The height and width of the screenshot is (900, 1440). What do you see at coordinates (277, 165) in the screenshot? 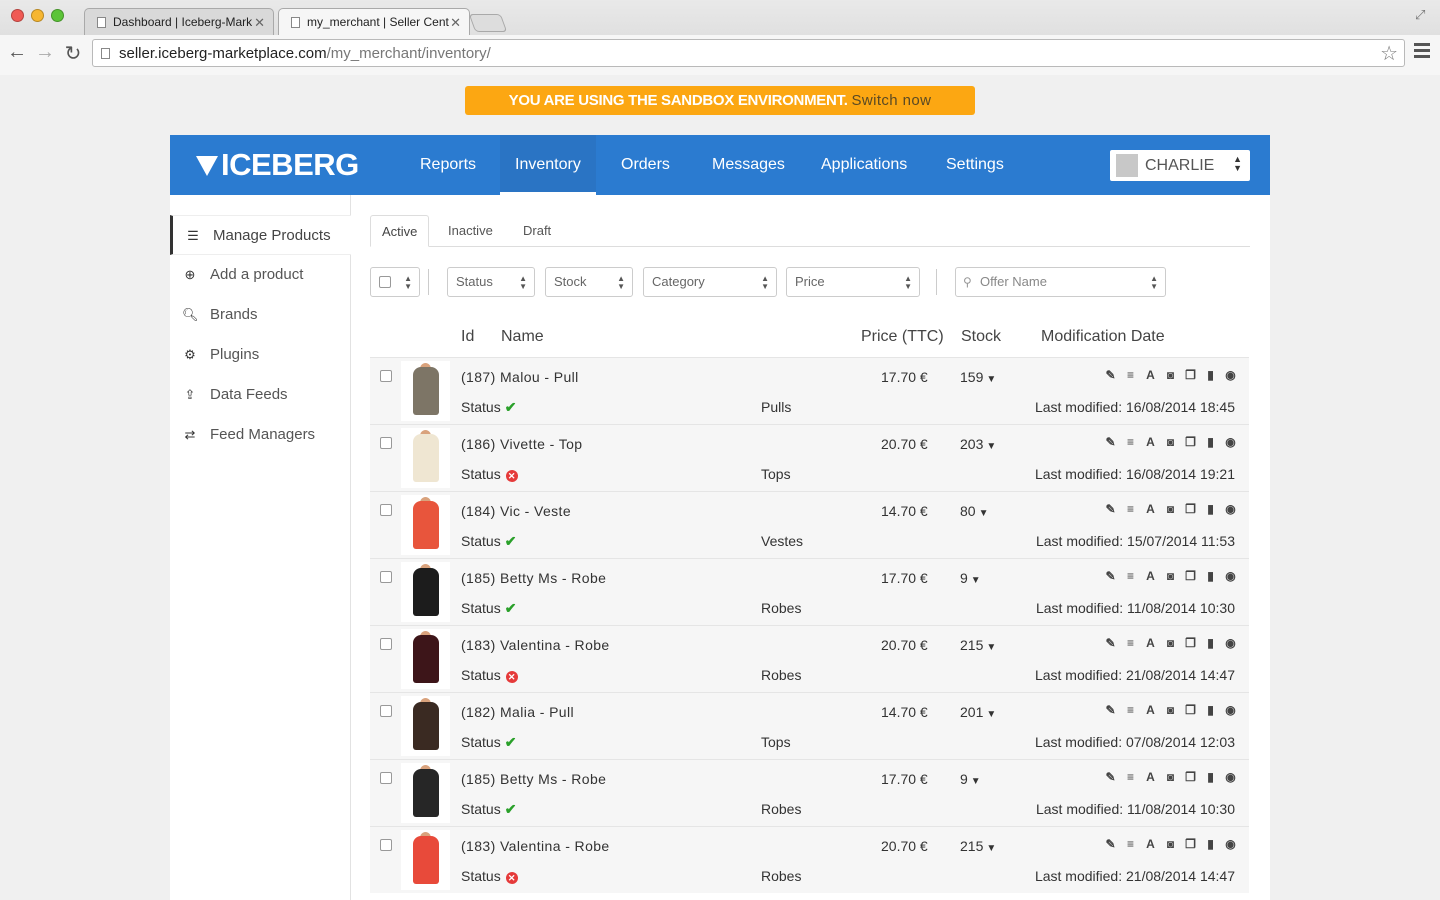
I see `iceberg-logo: ICEBERG` at bounding box center [277, 165].